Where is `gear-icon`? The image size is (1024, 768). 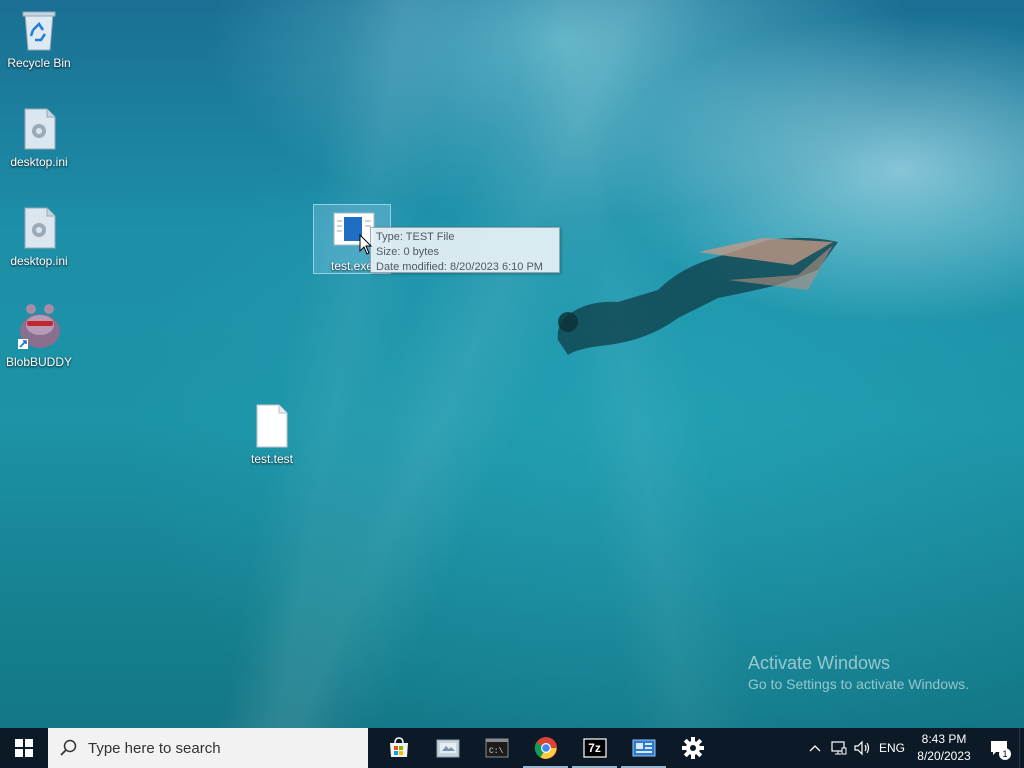 gear-icon is located at coordinates (692, 748).